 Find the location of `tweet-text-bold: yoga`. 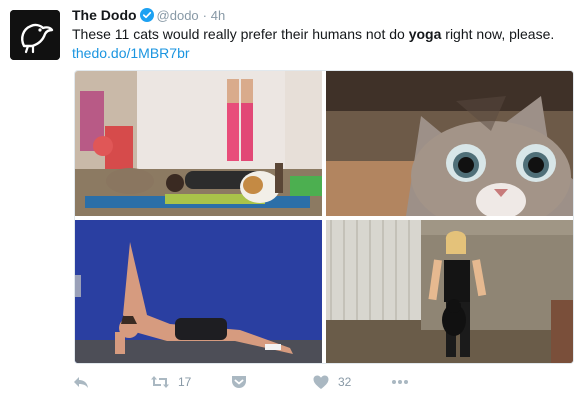

tweet-text-bold: yoga is located at coordinates (425, 34).